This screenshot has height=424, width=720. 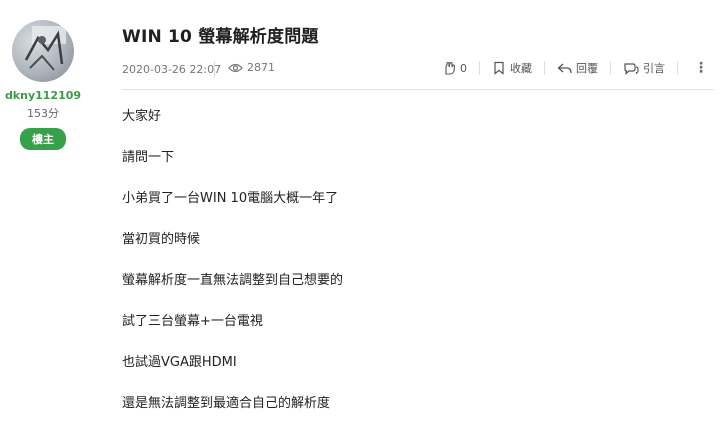 What do you see at coordinates (45, 48) in the screenshot?
I see `avatar-image` at bounding box center [45, 48].